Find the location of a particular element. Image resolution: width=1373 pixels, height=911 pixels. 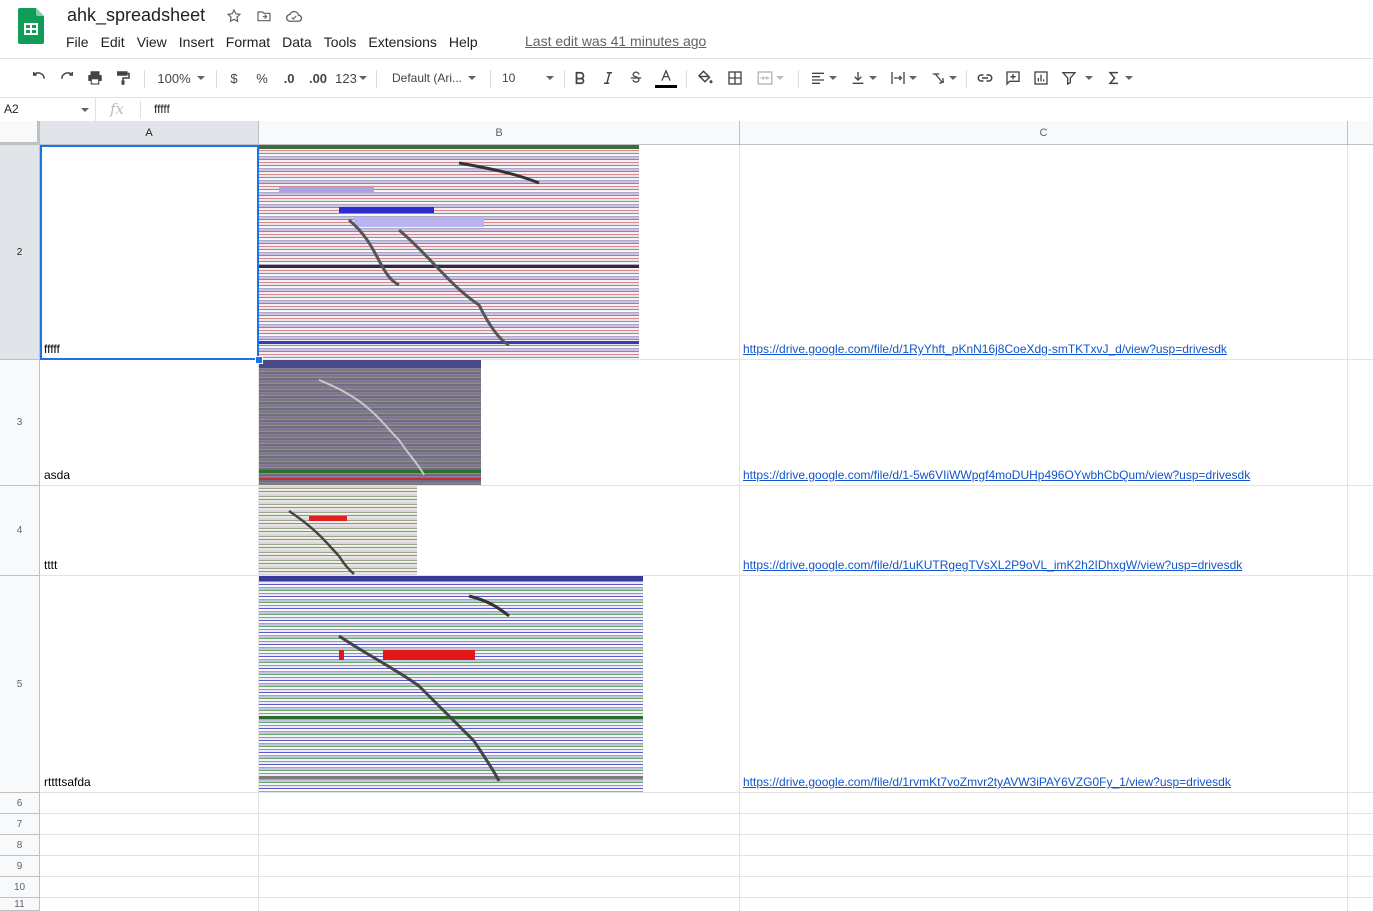

column-header-d is located at coordinates (1360, 133).